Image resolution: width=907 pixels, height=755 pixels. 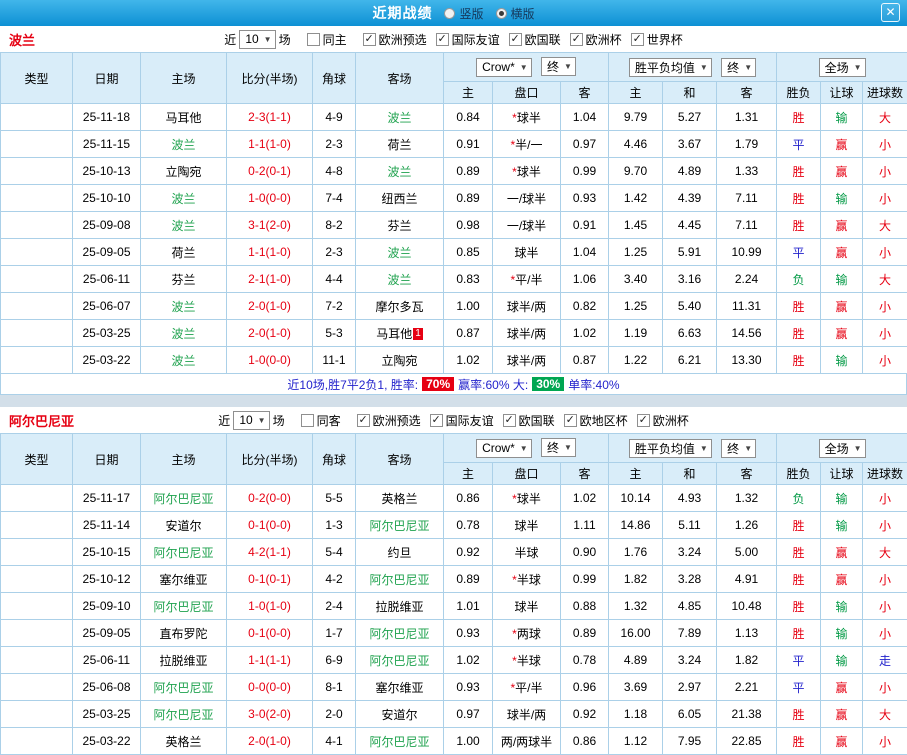 What do you see at coordinates (527, 225) in the screenshot?
I see `handicap-line: 一/球半` at bounding box center [527, 225].